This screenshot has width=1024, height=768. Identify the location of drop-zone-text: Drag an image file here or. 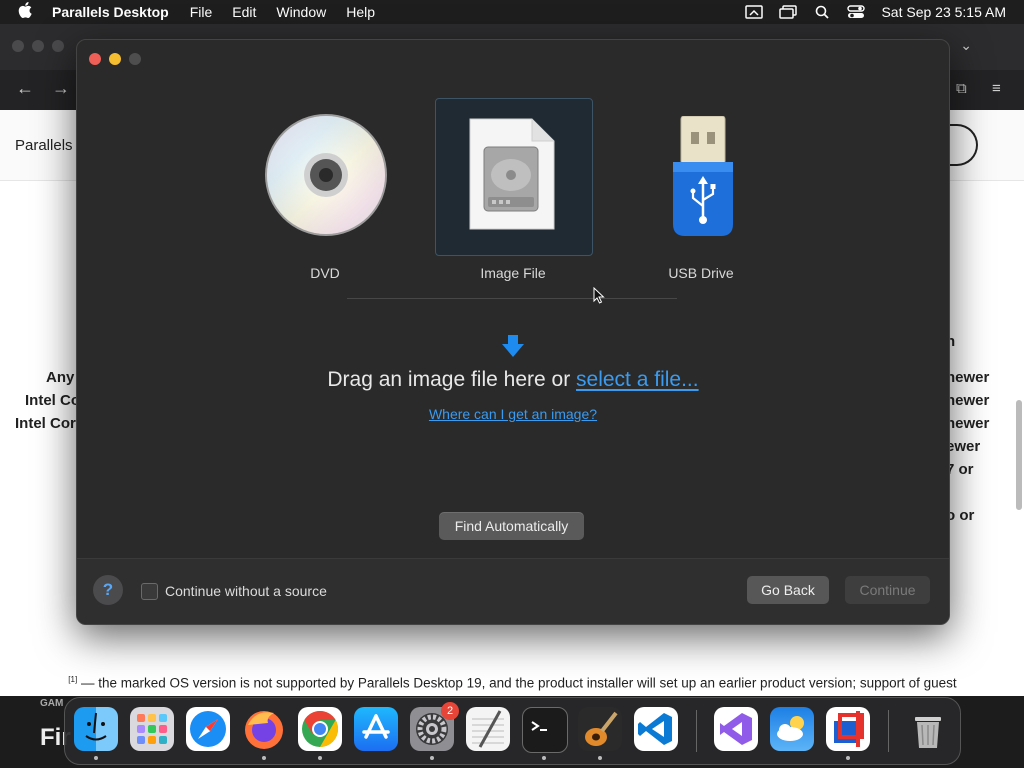
(452, 379).